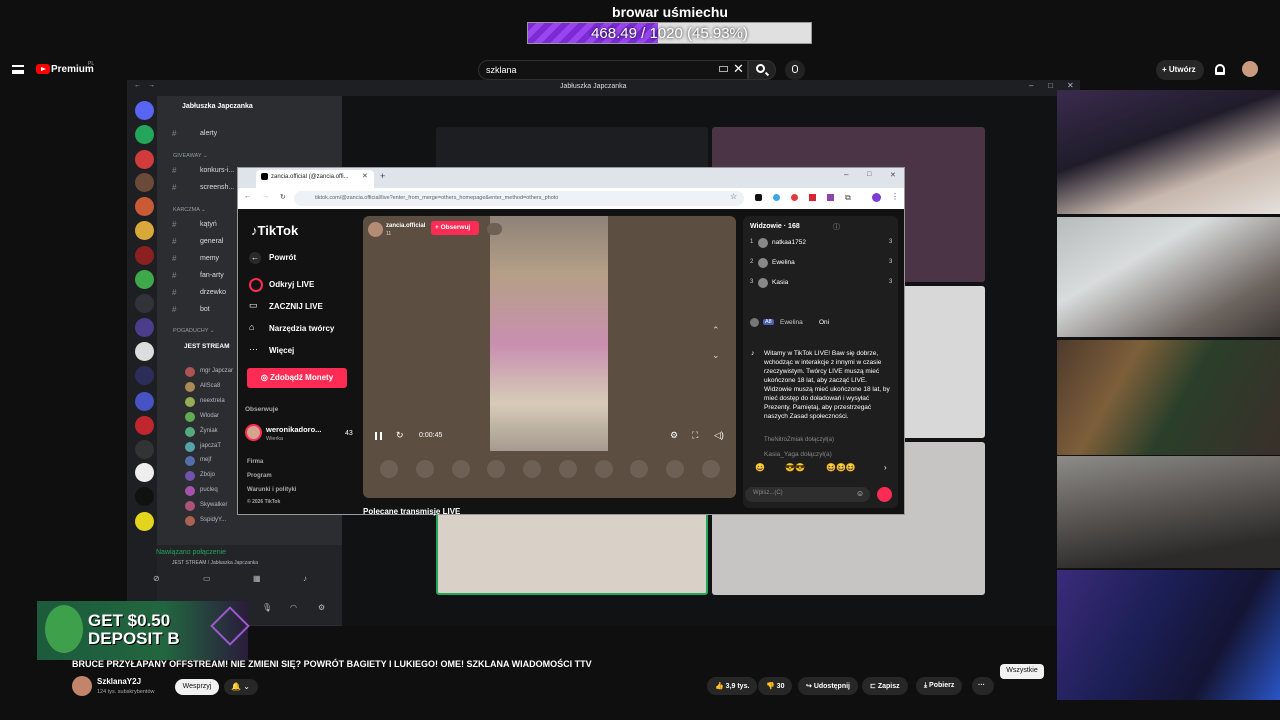 The image size is (1280, 720). What do you see at coordinates (884, 494) in the screenshot?
I see `like-heart-button` at bounding box center [884, 494].